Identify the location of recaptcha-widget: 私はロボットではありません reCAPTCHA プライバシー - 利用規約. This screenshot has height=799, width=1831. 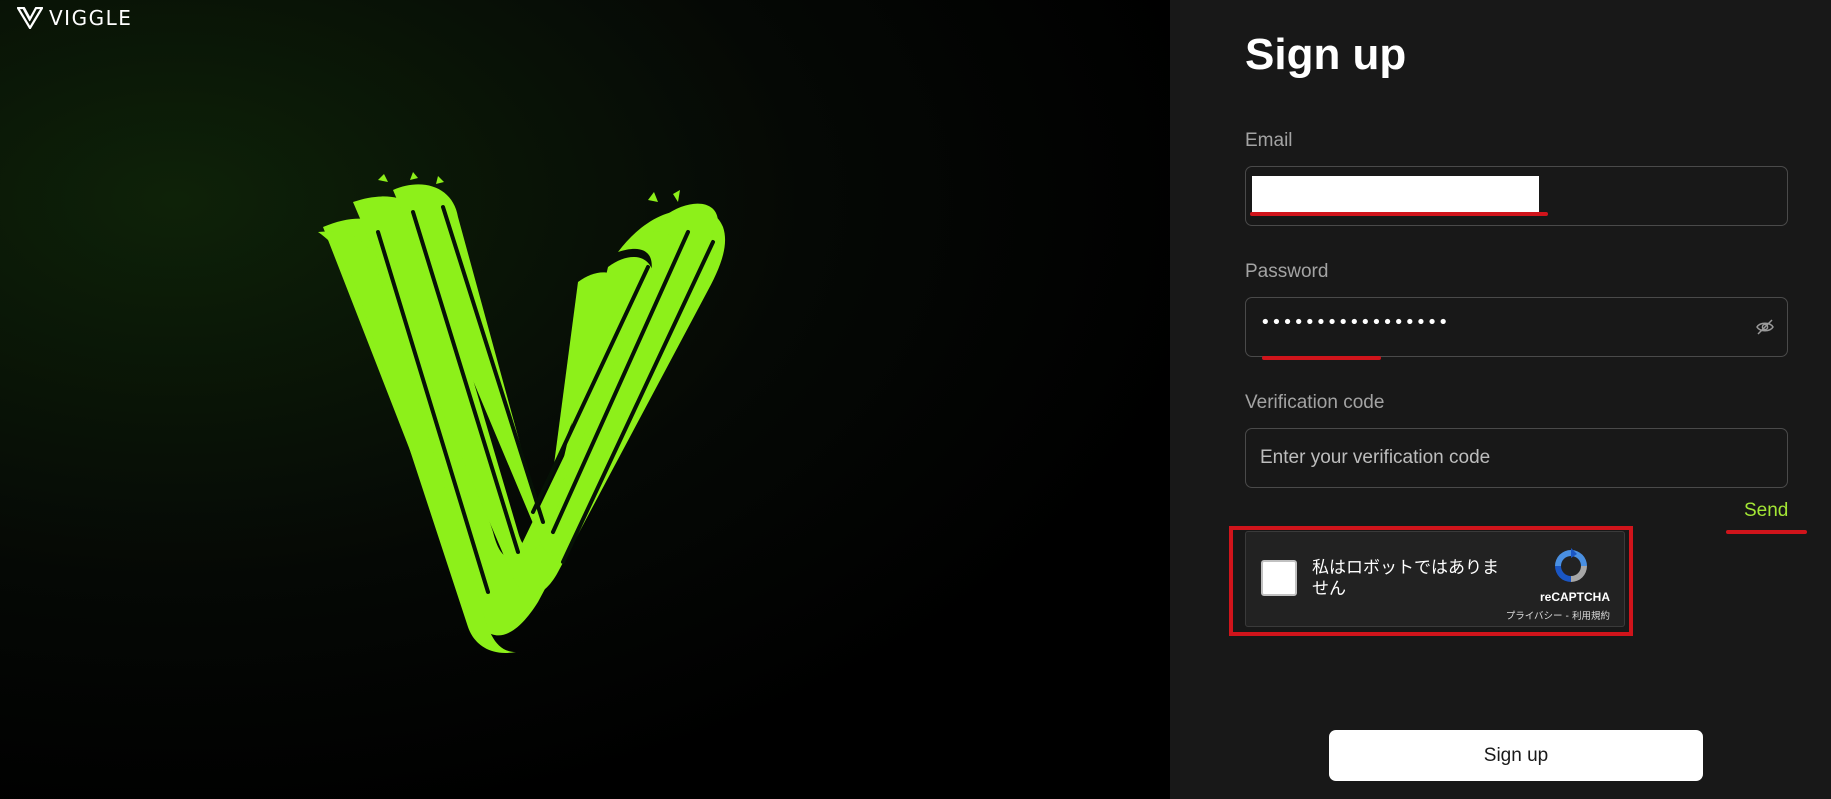
(1435, 579).